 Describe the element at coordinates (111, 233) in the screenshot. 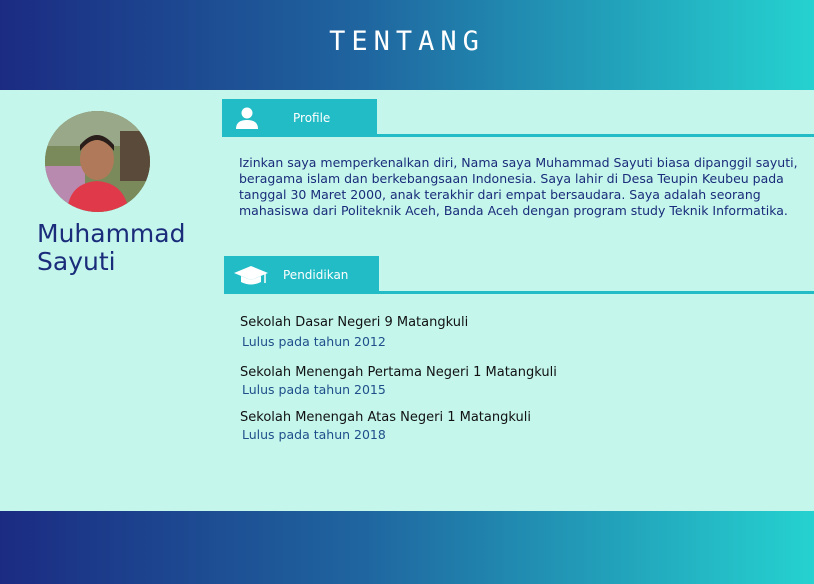

I see `profile-name-first: Muhammad` at that location.